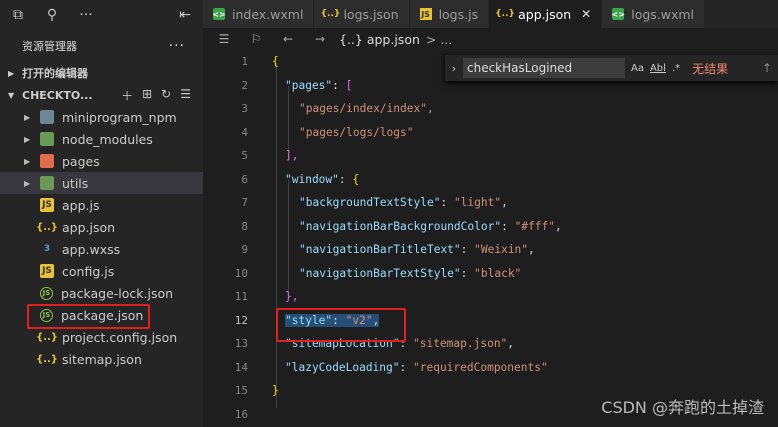  What do you see at coordinates (379, 39) in the screenshot?
I see `breadcrumb-file: {..} app.json` at bounding box center [379, 39].